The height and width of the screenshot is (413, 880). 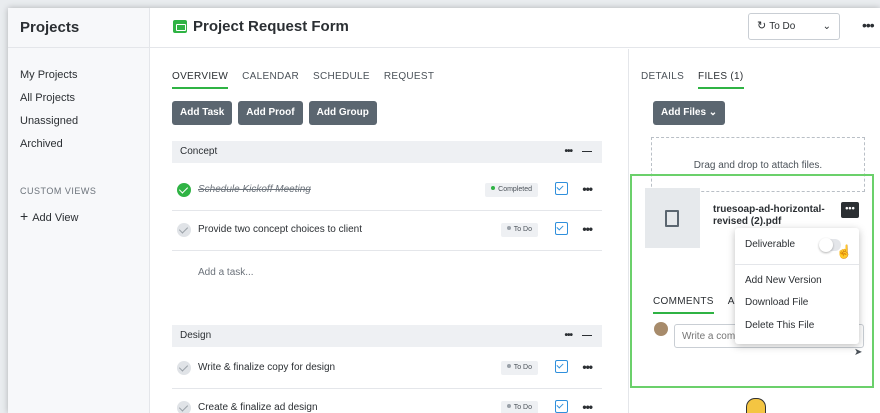 I want to click on tab-schedule: SCHEDULE, so click(x=341, y=80).